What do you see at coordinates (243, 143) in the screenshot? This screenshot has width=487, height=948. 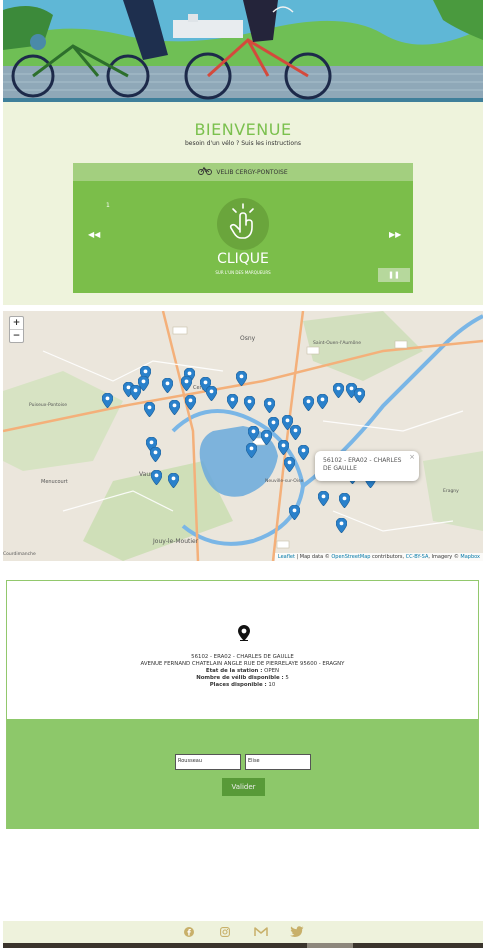 I see `welcome-subtitle: besoin d'un vélo ? Suis les instructions` at bounding box center [243, 143].